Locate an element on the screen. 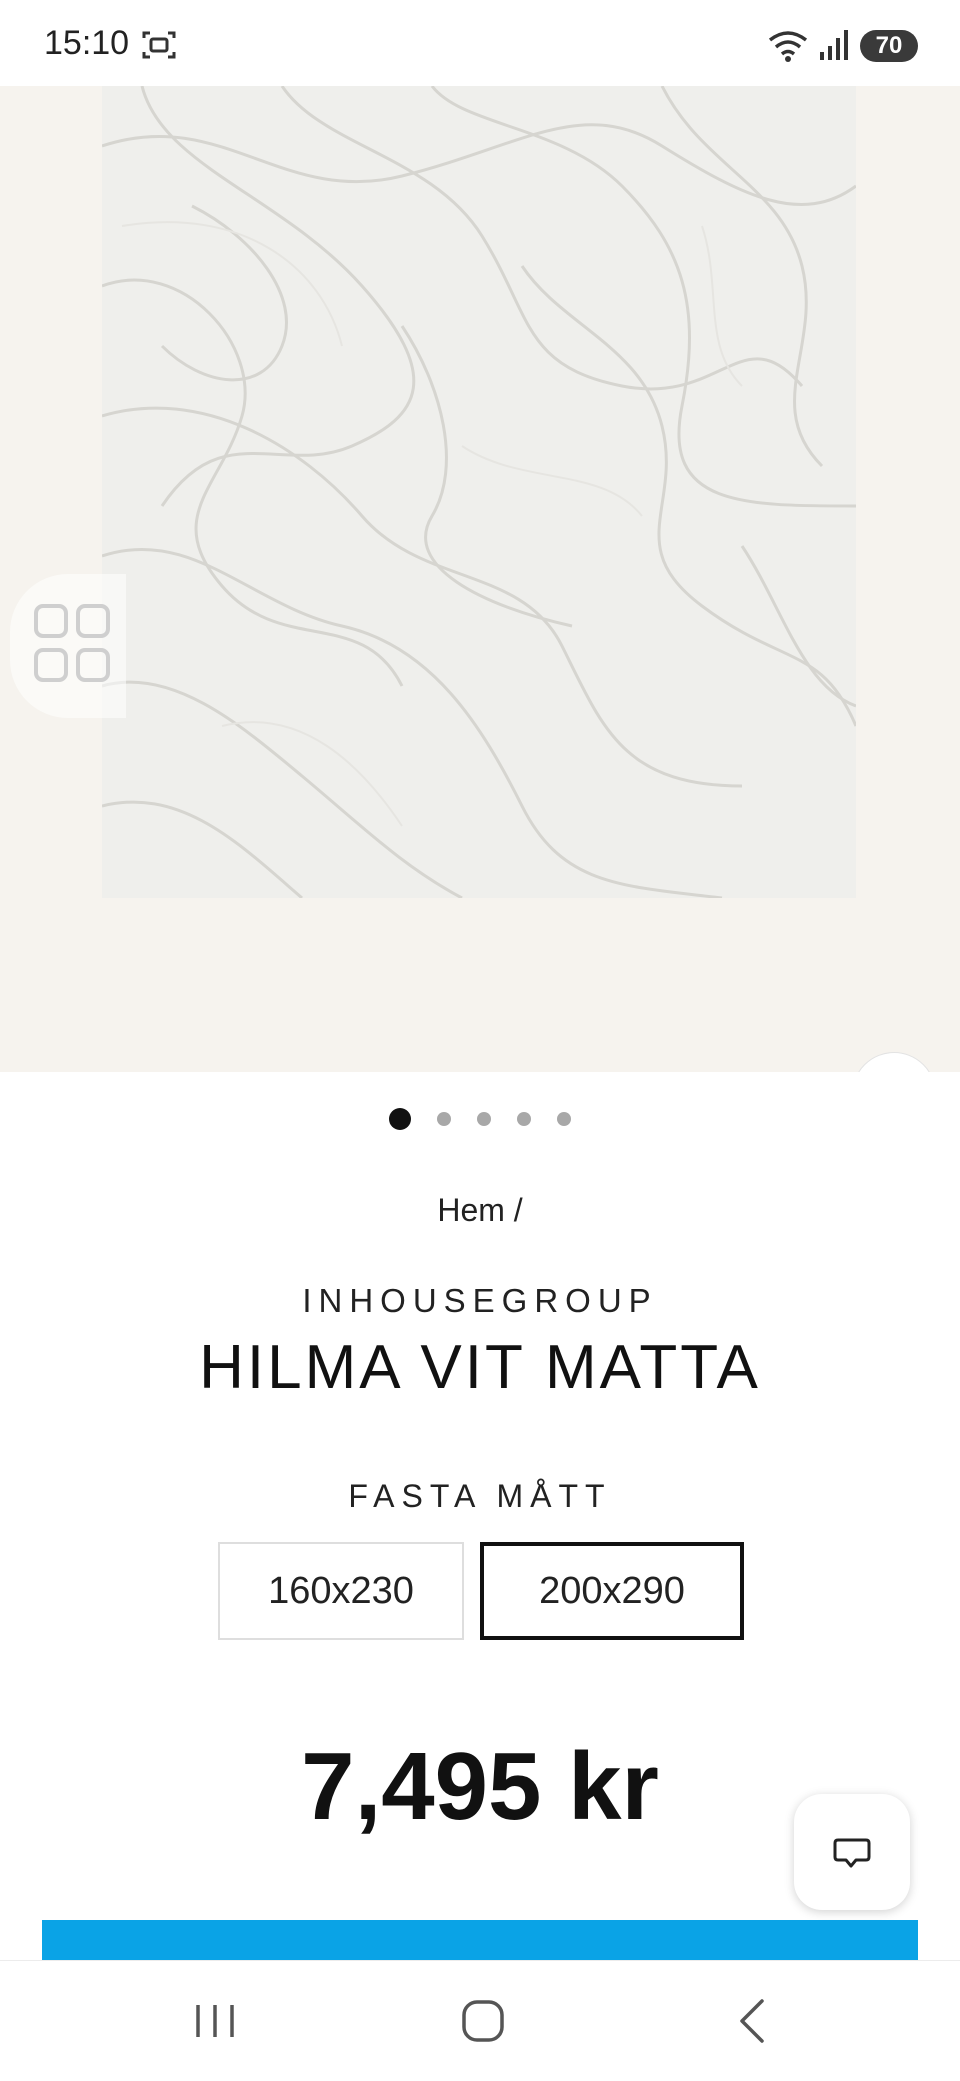  screenshot-icon is located at coordinates (159, 45).